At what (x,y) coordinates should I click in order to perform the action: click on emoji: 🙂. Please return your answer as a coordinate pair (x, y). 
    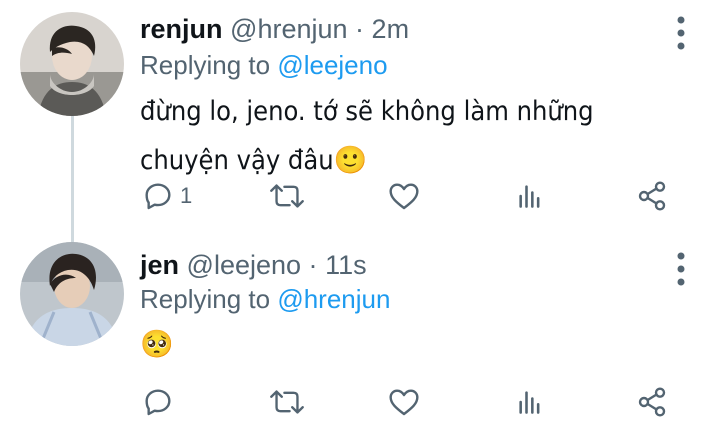
    Looking at the image, I should click on (350, 160).